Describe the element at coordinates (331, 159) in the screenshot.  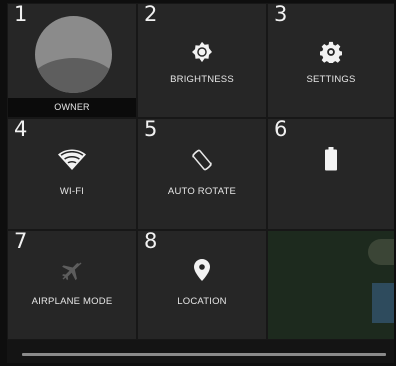
I see `battery-icon` at that location.